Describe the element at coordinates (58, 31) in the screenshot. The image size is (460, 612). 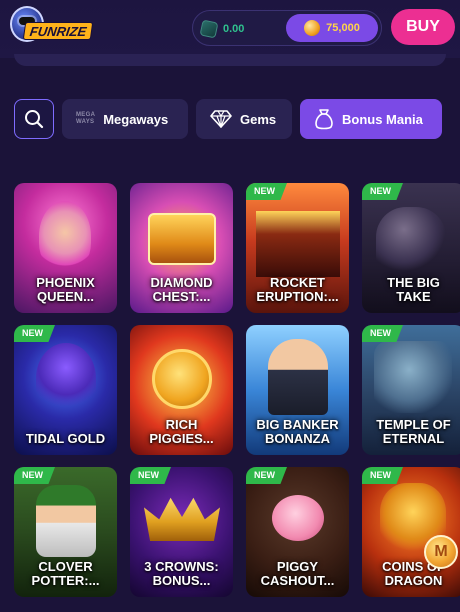
I see `logo-text: FUNRIZE` at that location.